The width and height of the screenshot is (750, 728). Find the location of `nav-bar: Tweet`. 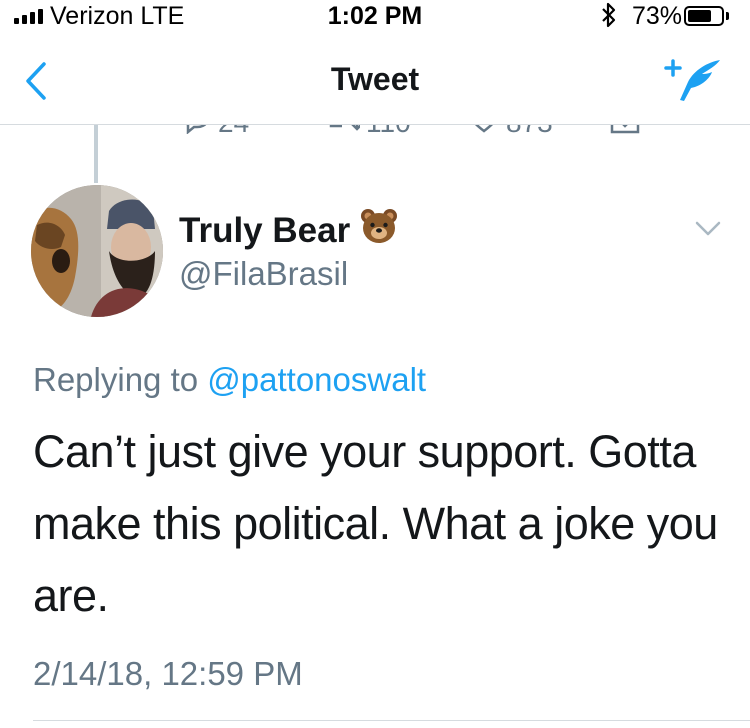

nav-bar: Tweet is located at coordinates (375, 80).